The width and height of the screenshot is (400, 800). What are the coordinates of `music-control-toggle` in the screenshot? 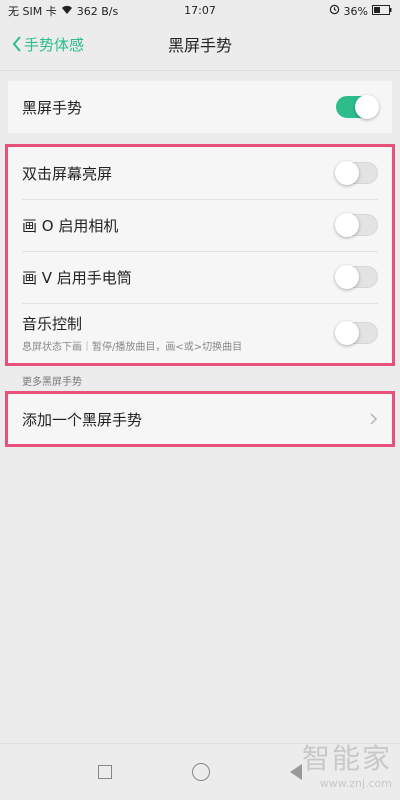 It's located at (356, 333).